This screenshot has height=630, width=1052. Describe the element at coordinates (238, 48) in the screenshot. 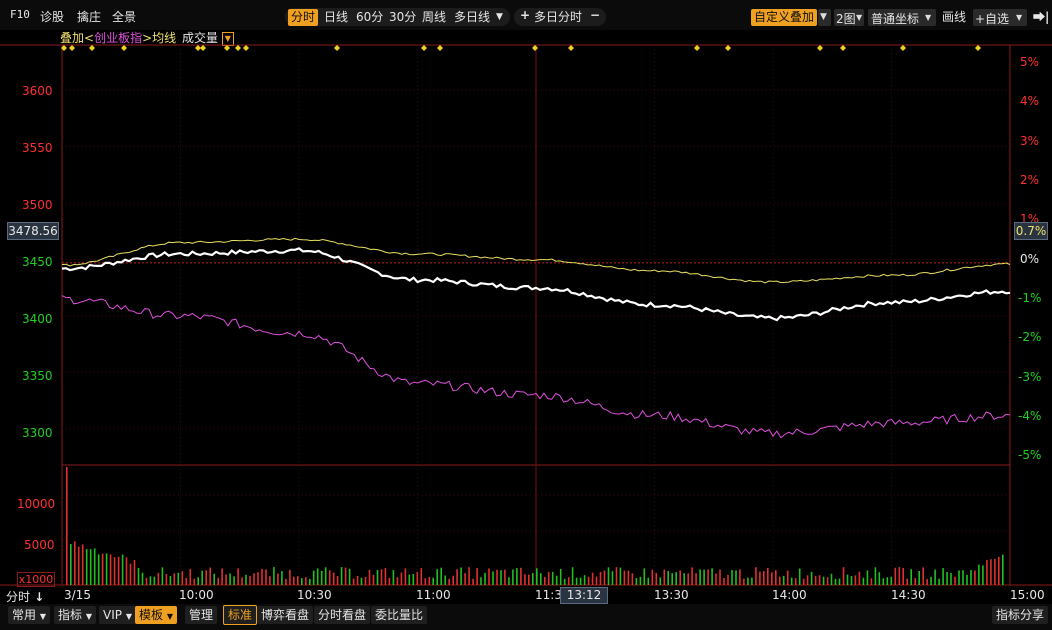

I see `event-marker-icon` at that location.